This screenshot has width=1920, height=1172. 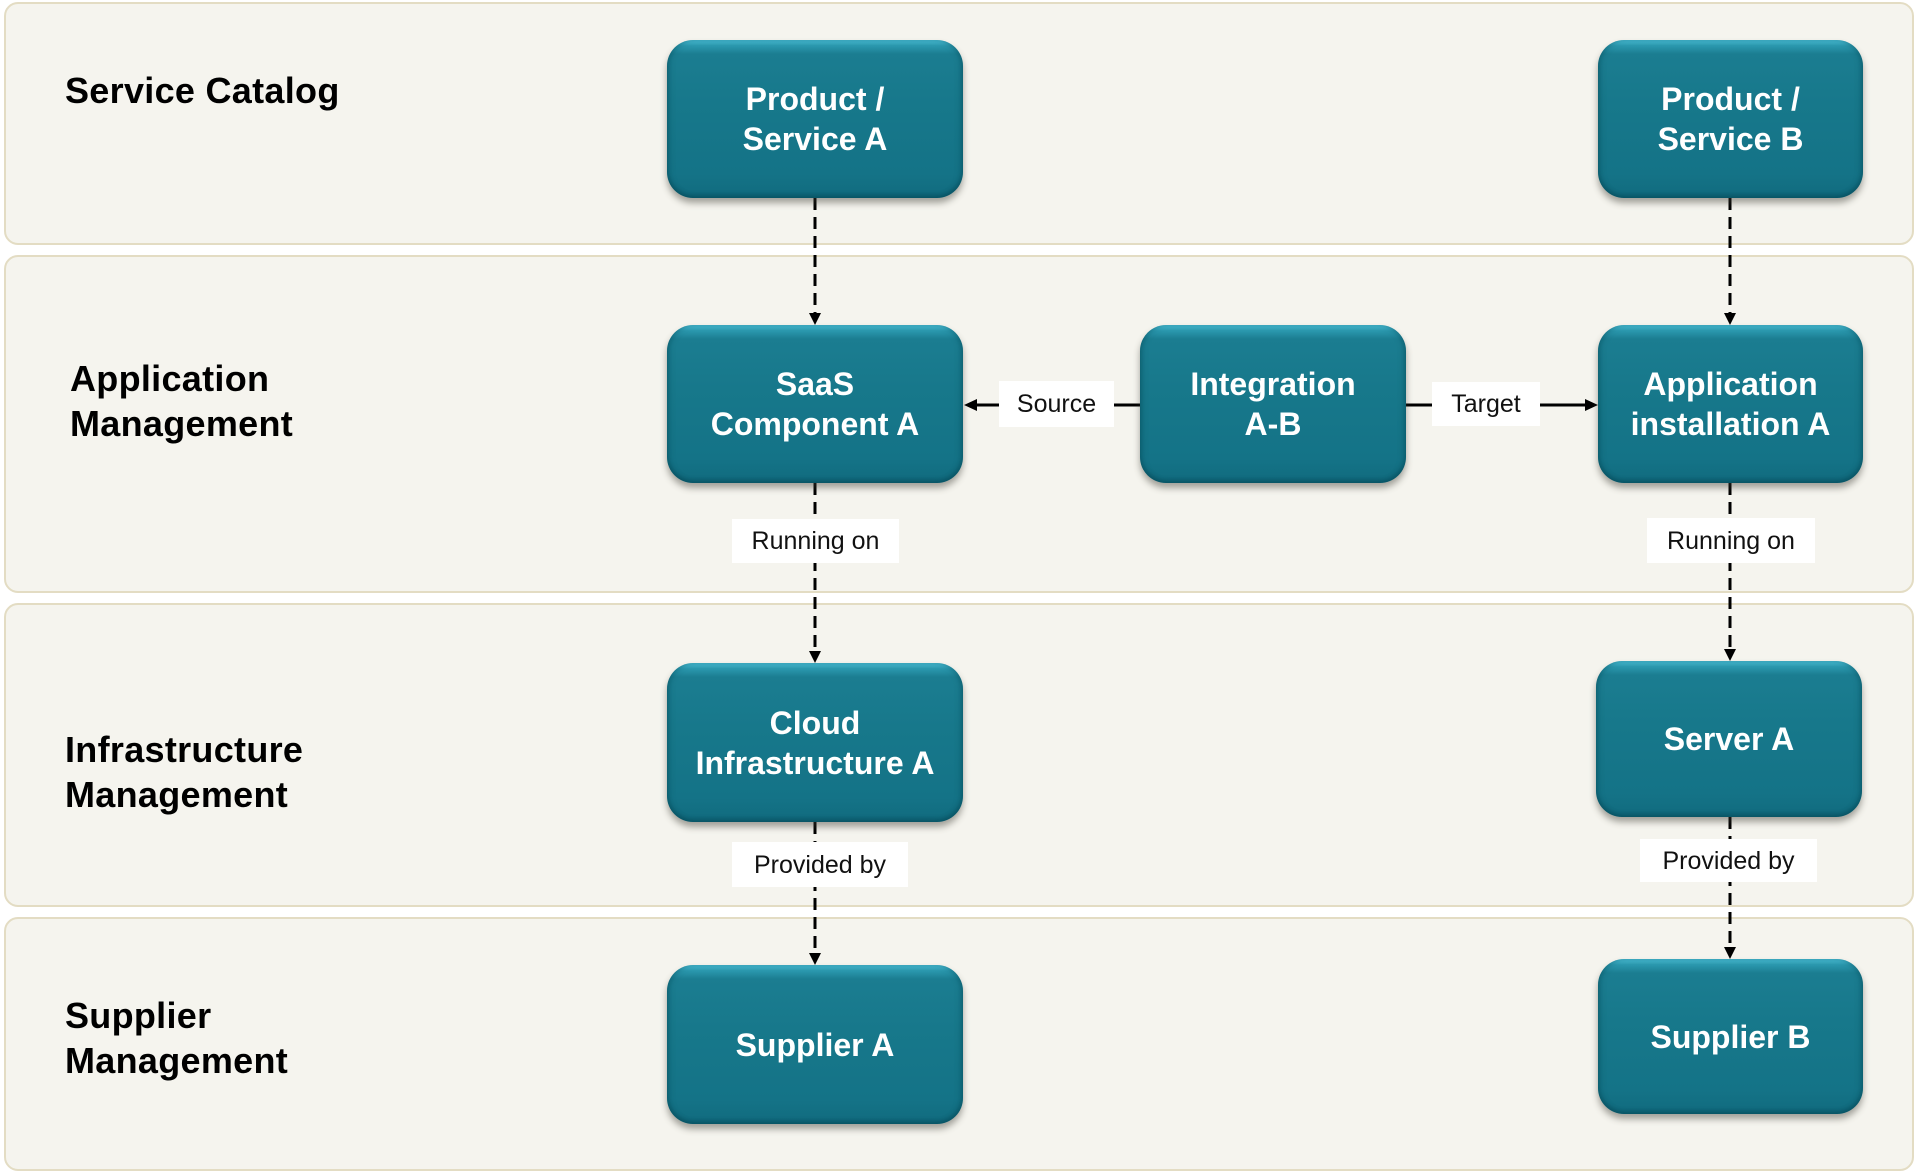 I want to click on node-label: Cloud Infrastructure A, so click(x=815, y=742).